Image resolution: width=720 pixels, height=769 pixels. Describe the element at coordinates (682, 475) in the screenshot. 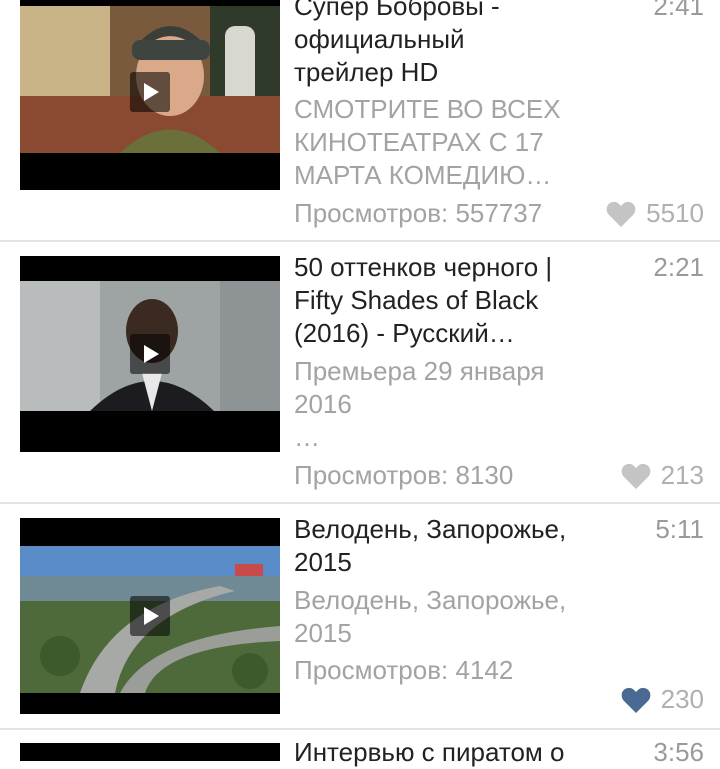

I see `like-count: 213` at that location.